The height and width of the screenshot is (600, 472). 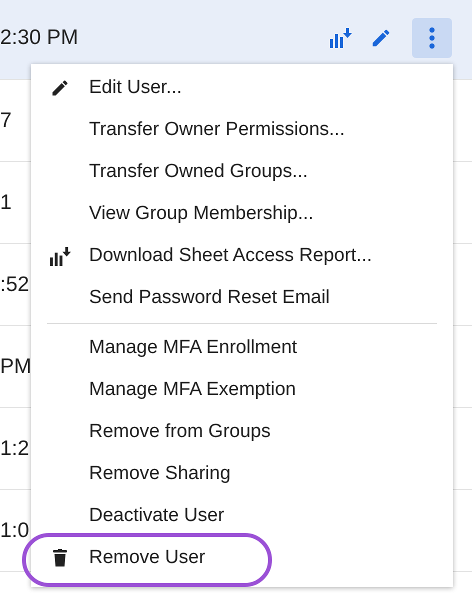 I want to click on menu-item: Remove User, so click(x=242, y=558).